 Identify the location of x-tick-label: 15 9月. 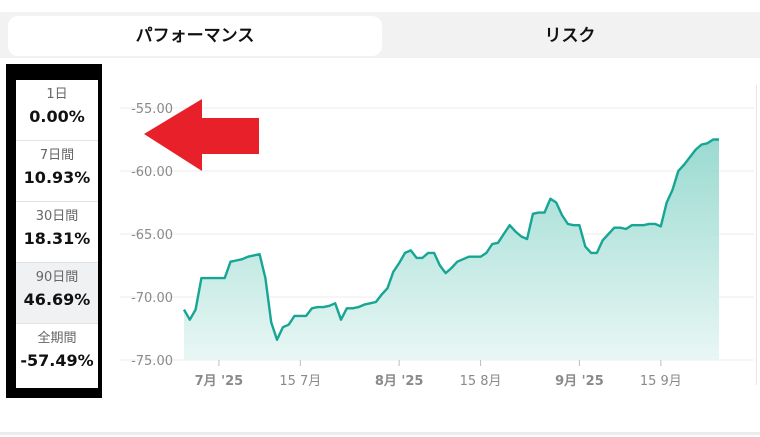
(661, 381).